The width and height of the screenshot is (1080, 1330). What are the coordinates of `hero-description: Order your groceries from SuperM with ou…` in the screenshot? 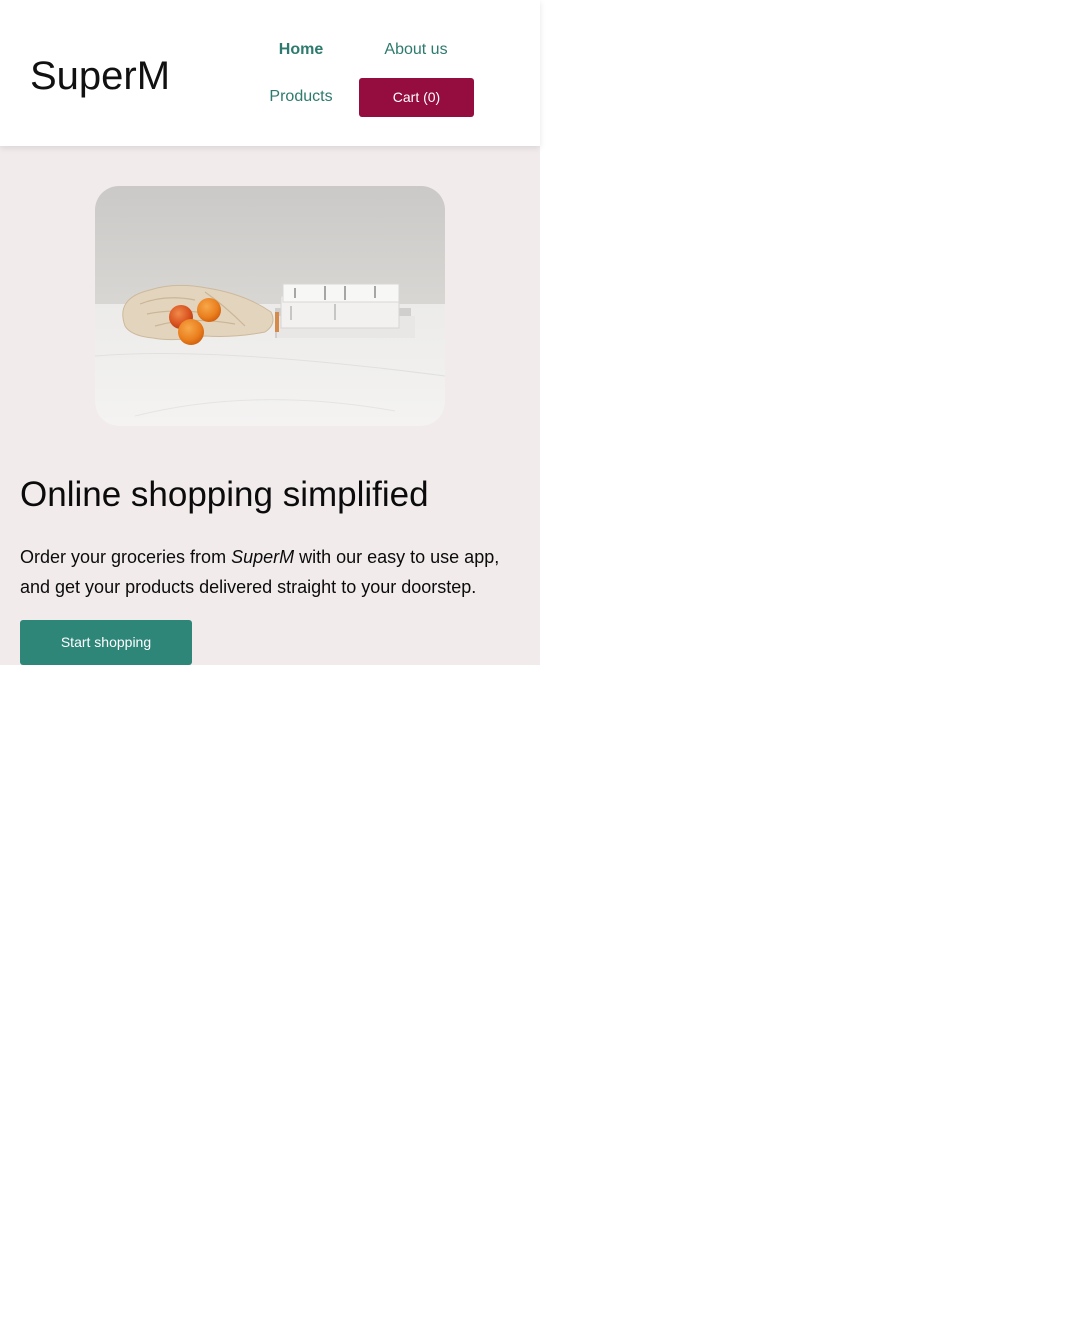 It's located at (270, 572).